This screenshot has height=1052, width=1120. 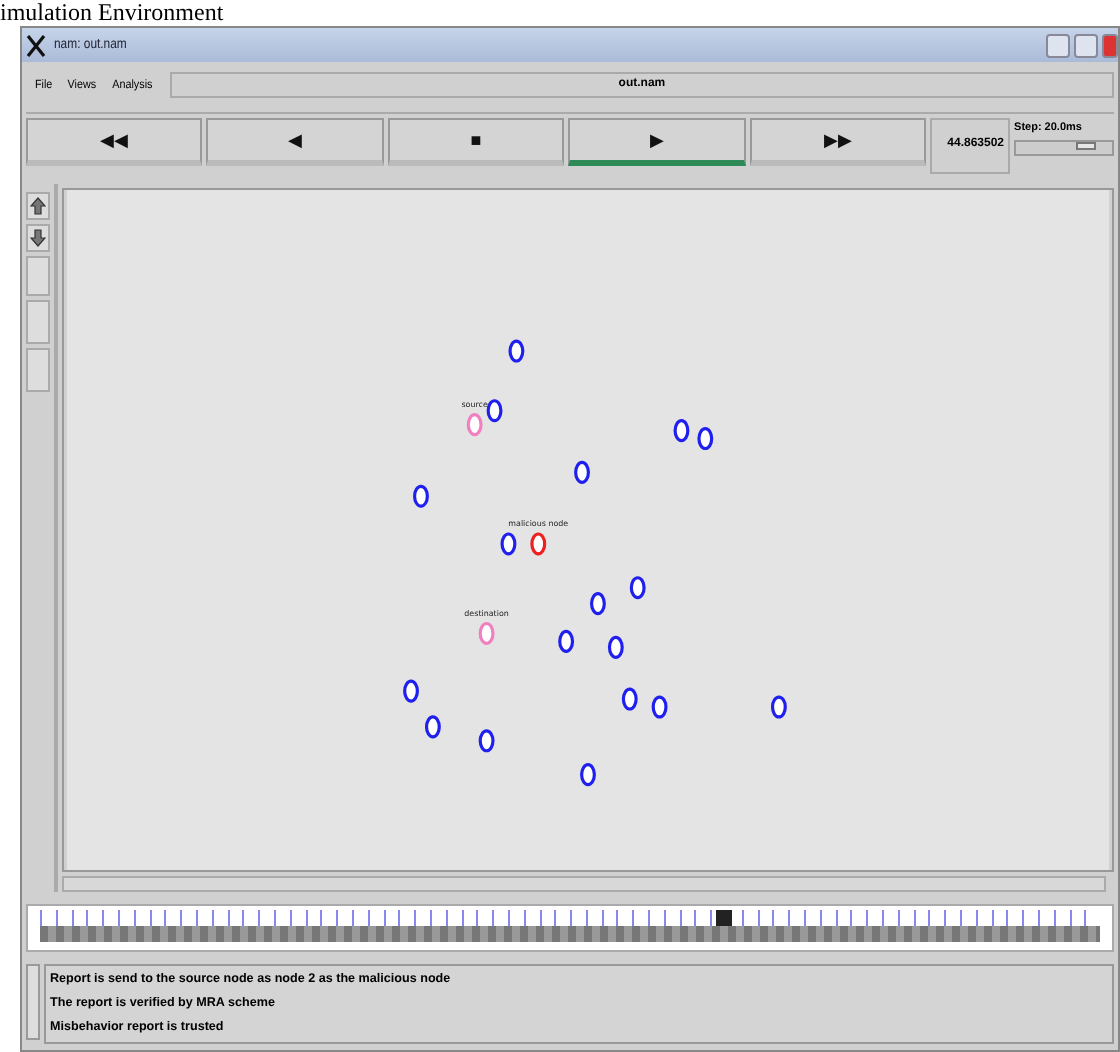 What do you see at coordinates (36, 45) in the screenshot?
I see `x-logo-icon` at bounding box center [36, 45].